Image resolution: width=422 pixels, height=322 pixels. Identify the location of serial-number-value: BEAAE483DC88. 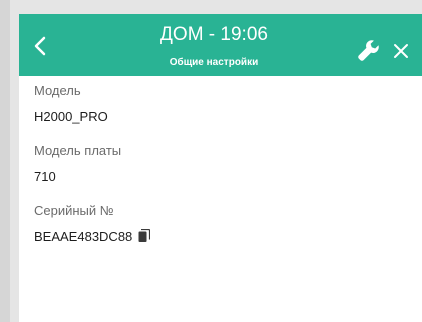
(83, 236).